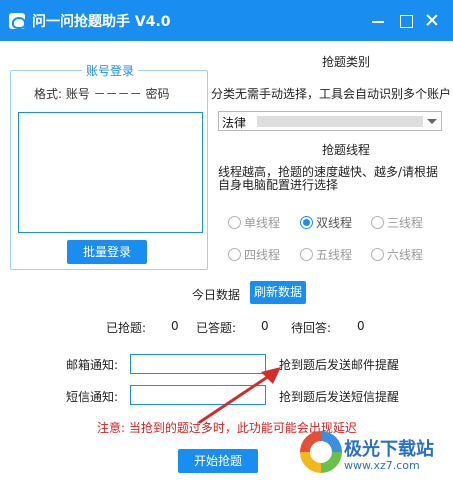 This screenshot has height=483, width=453. I want to click on account-login-title: 账号登录, so click(110, 70).